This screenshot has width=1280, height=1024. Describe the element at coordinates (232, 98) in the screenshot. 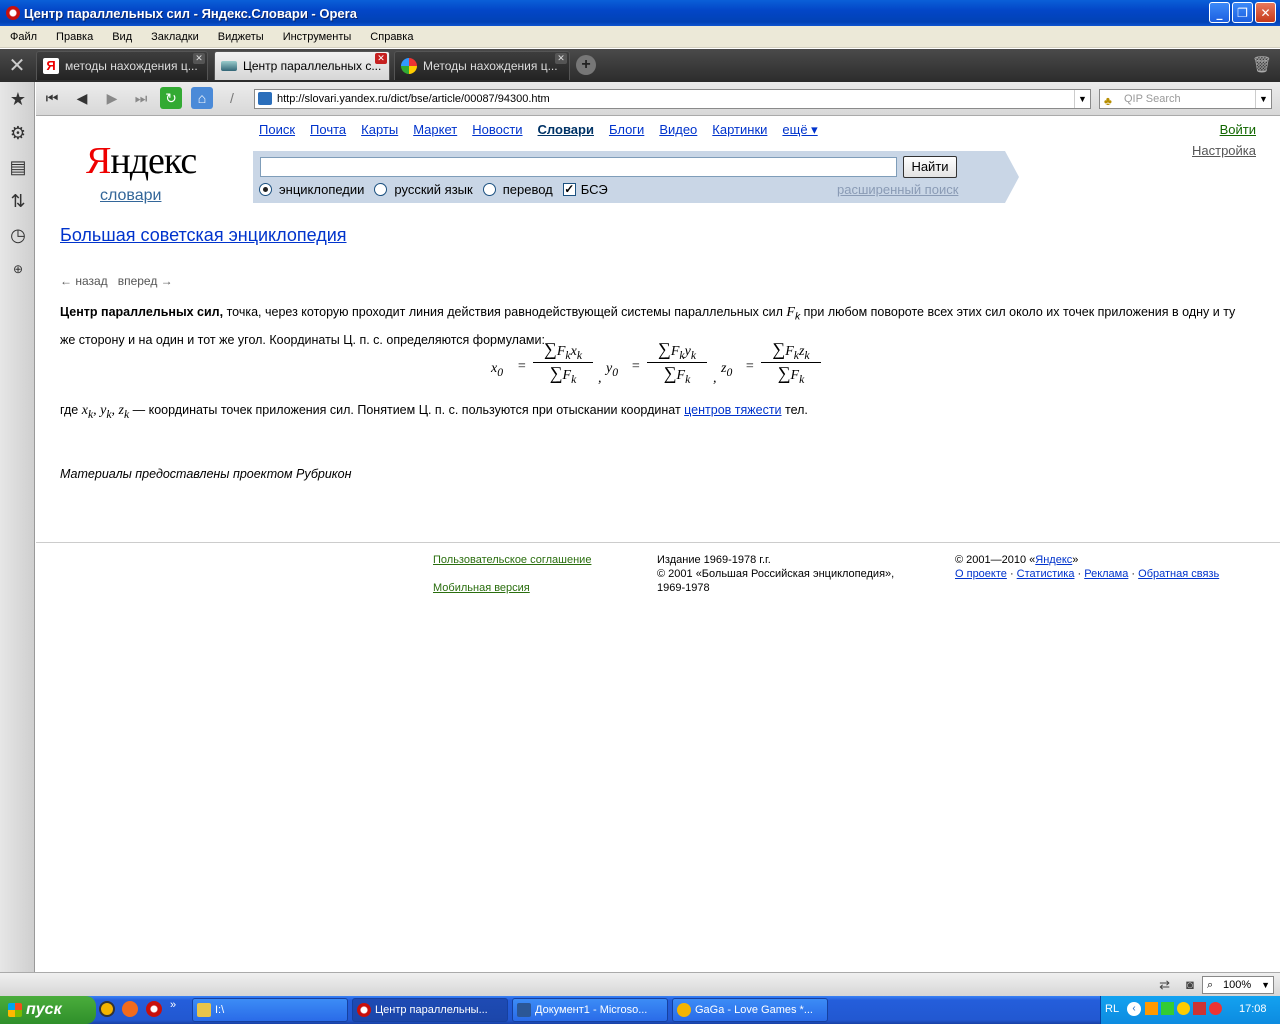

I see `wand-icon: /` at that location.